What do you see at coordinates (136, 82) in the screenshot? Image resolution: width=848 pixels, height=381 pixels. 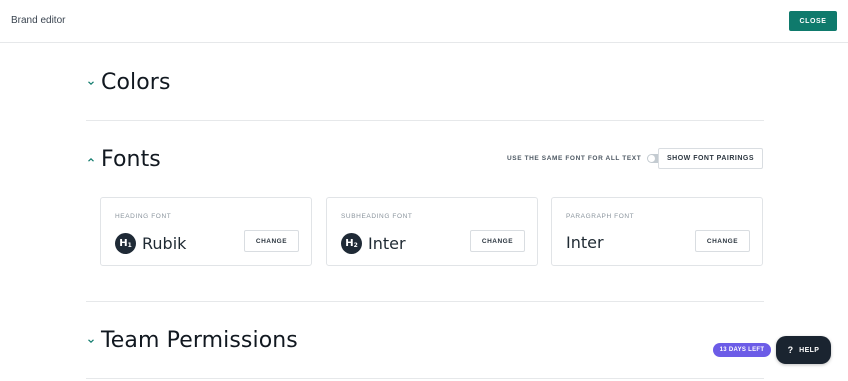 I see `section-title-colors: Colors` at bounding box center [136, 82].